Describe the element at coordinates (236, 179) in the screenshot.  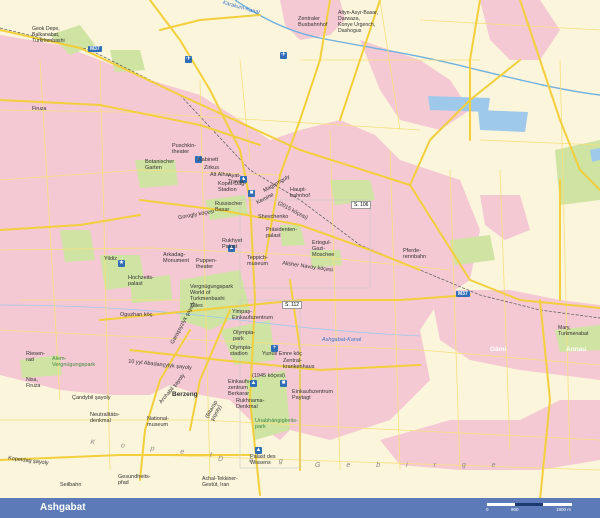
I see `place-label: Ayat- Travel` at that location.